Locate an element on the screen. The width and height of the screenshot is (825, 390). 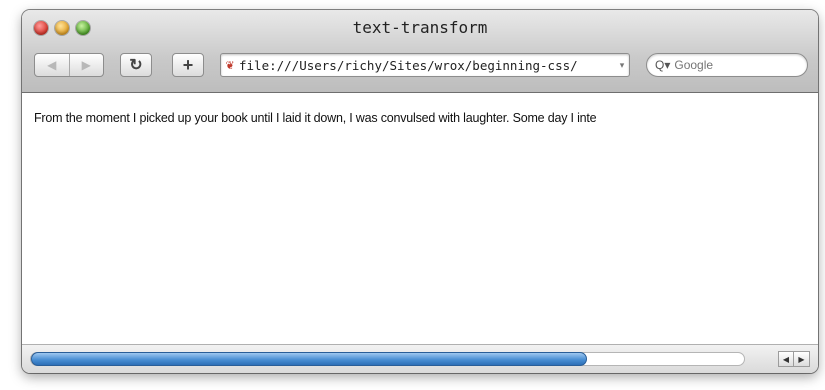
search-field: Q▾ is located at coordinates (727, 65).